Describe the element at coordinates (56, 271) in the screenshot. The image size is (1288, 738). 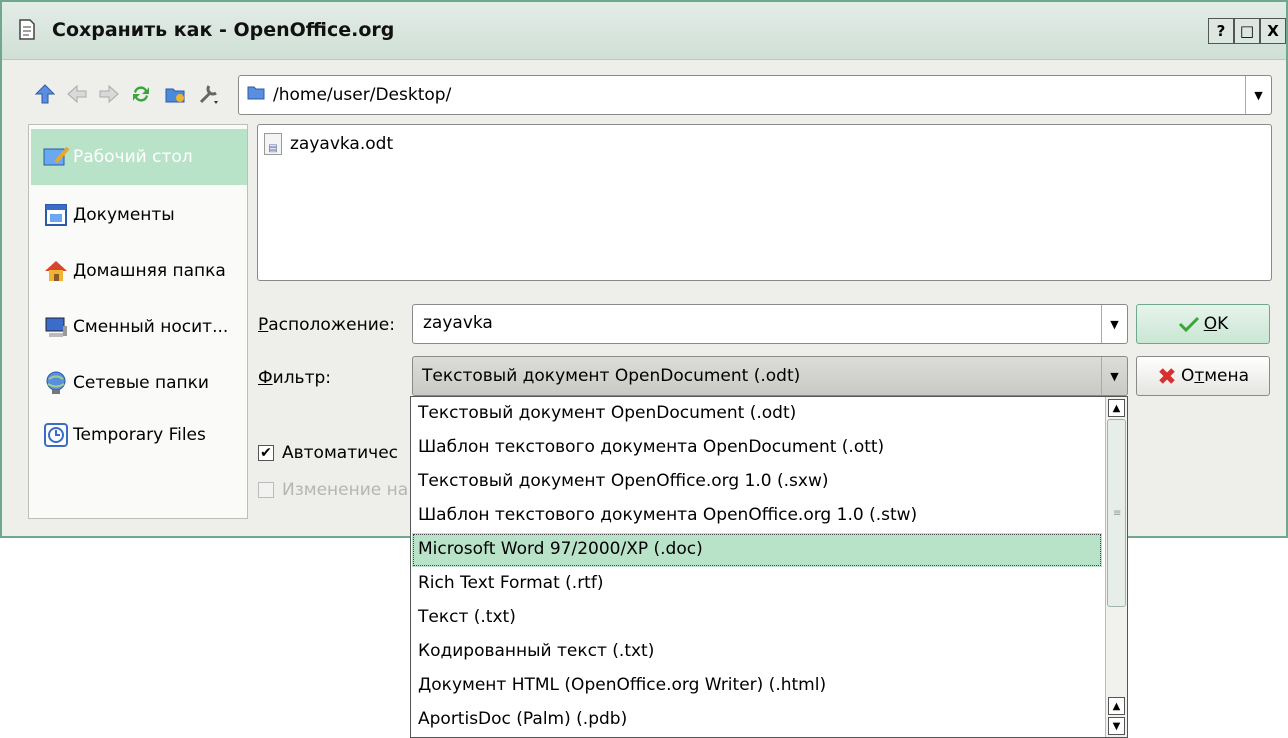
I see `home-icon` at that location.